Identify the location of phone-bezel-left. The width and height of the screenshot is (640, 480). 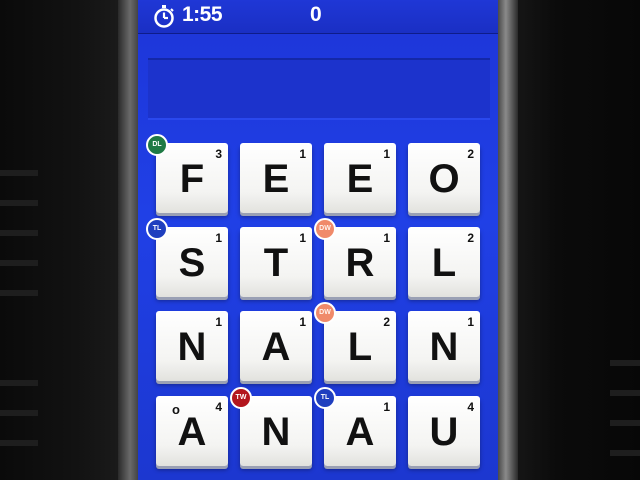
(129, 240).